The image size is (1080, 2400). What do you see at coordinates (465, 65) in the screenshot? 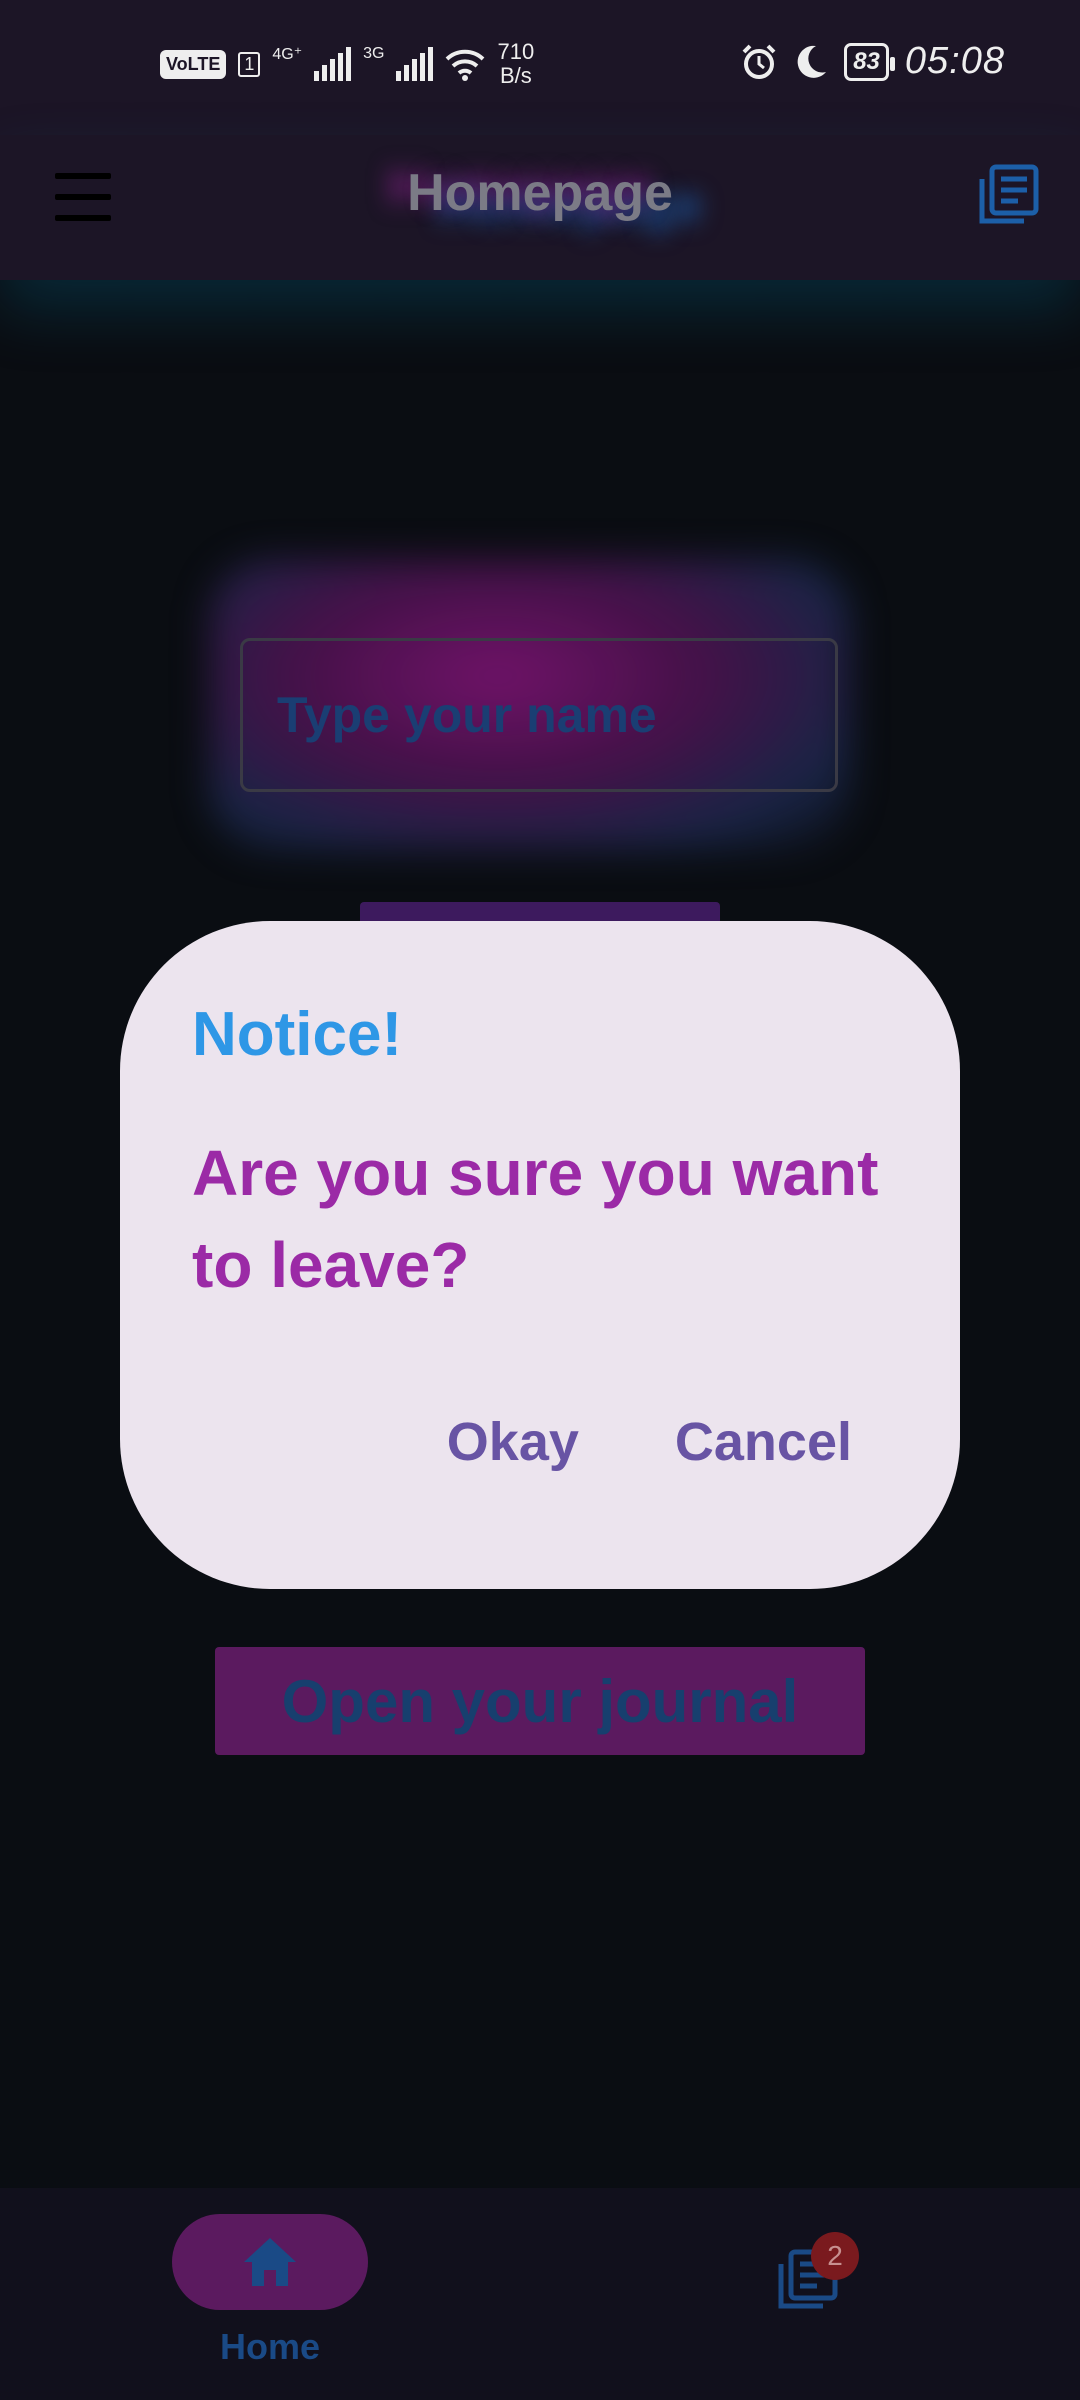
I see `wifi-icon` at bounding box center [465, 65].